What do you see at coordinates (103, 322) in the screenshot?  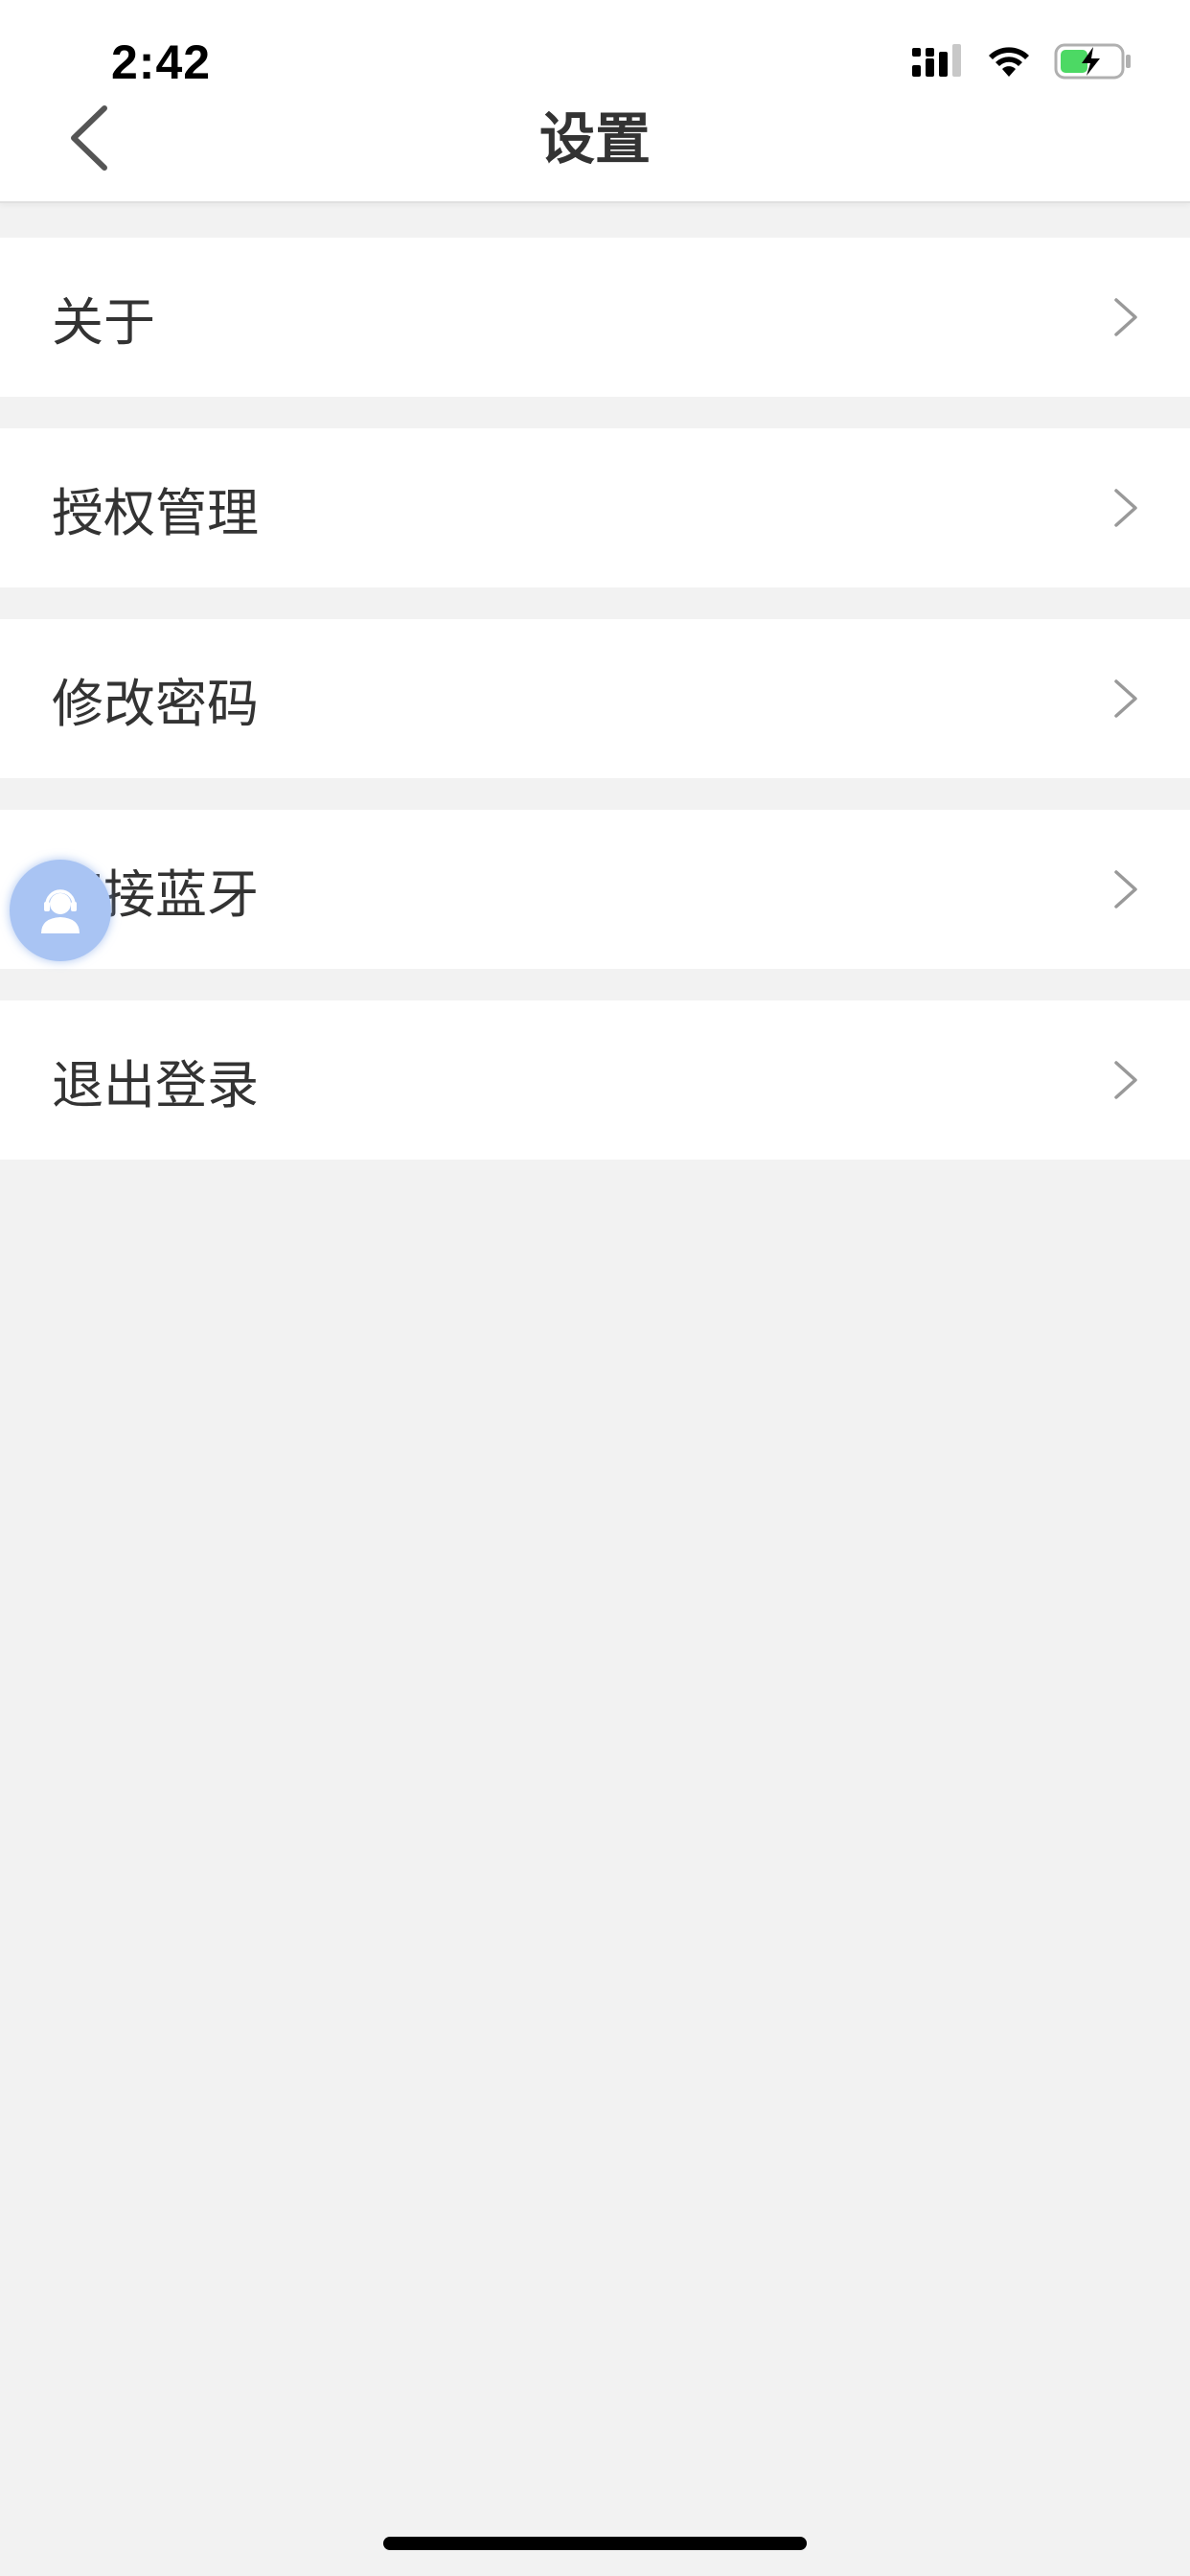 I see `menu-item-label: 关于` at bounding box center [103, 322].